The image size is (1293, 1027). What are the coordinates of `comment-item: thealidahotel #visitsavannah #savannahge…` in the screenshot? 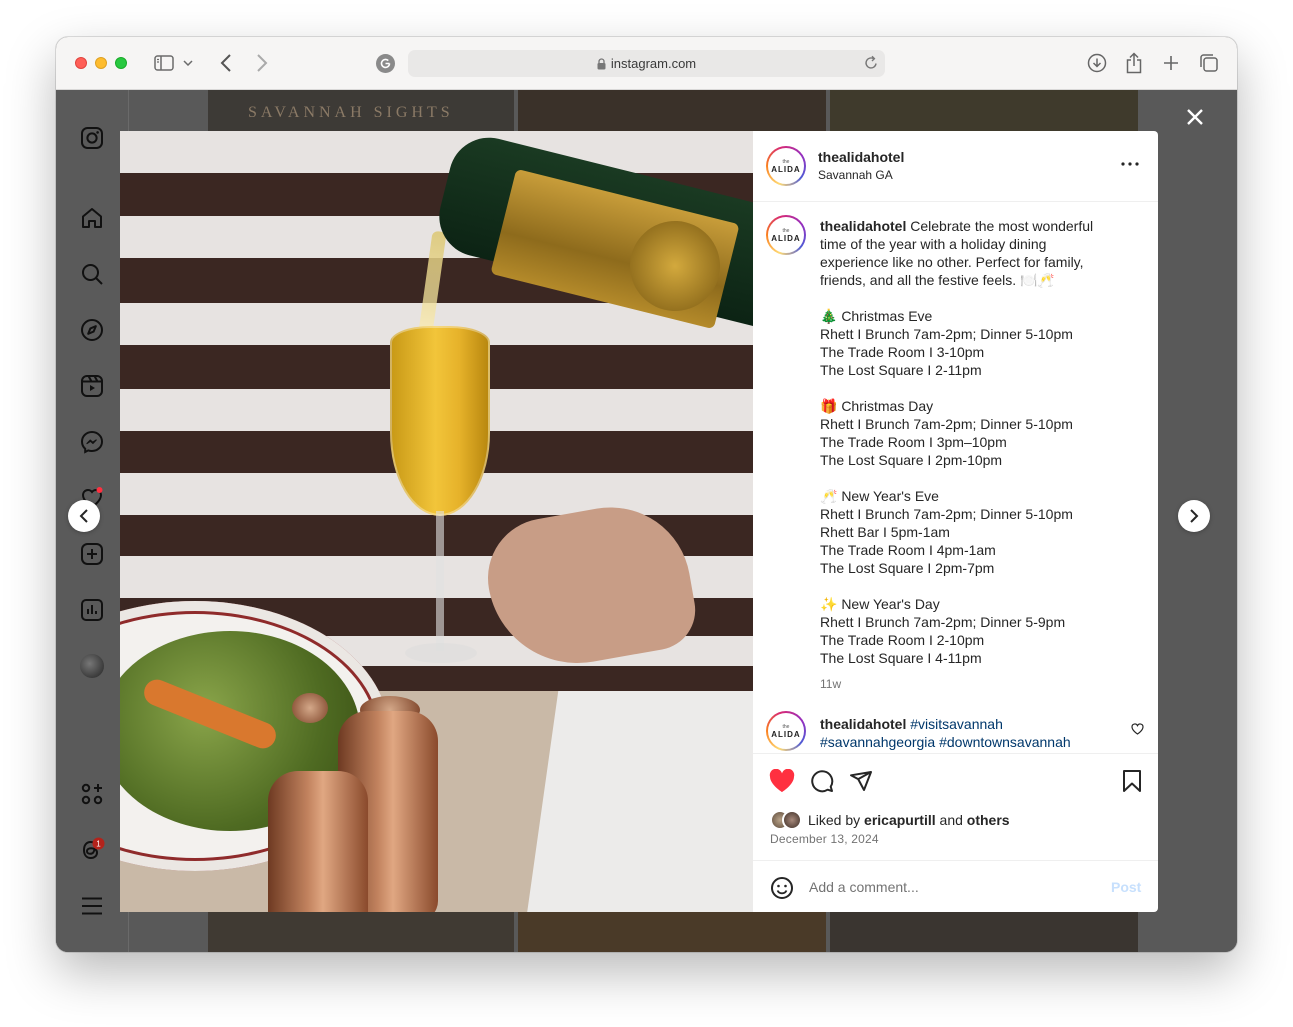 It's located at (970, 733).